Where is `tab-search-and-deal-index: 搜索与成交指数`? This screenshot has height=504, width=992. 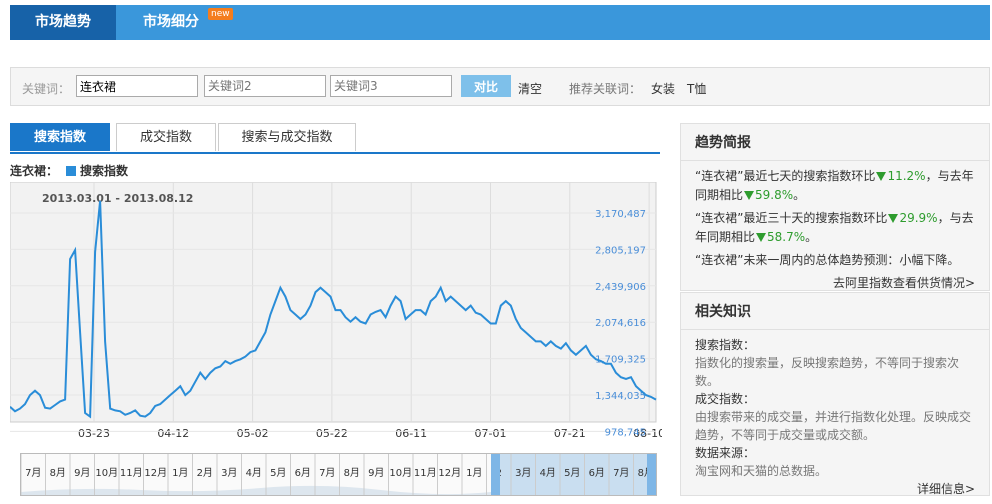
tab-search-and-deal-index: 搜索与成交指数 is located at coordinates (287, 137).